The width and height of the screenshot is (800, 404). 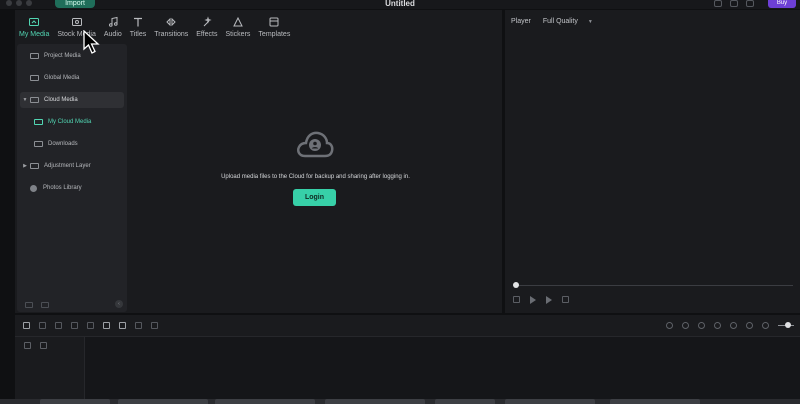 I want to click on mouse-cursor-icon, so click(x=92, y=42).